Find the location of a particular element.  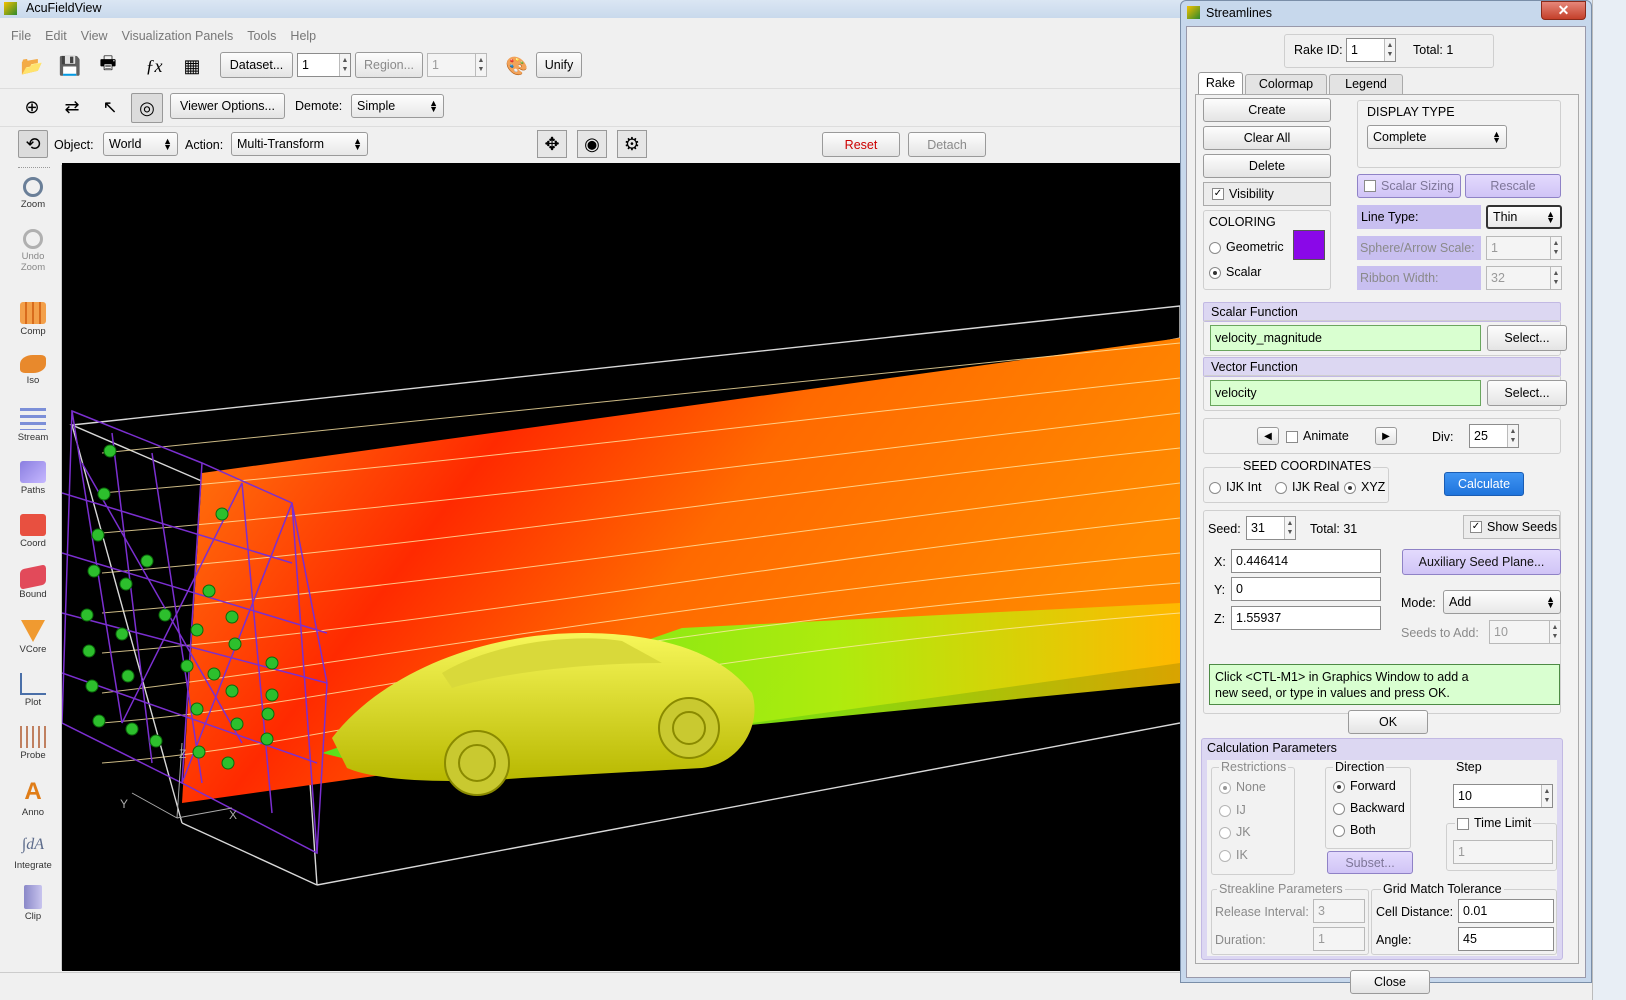

release-interval-field: 3 is located at coordinates (1339, 911).